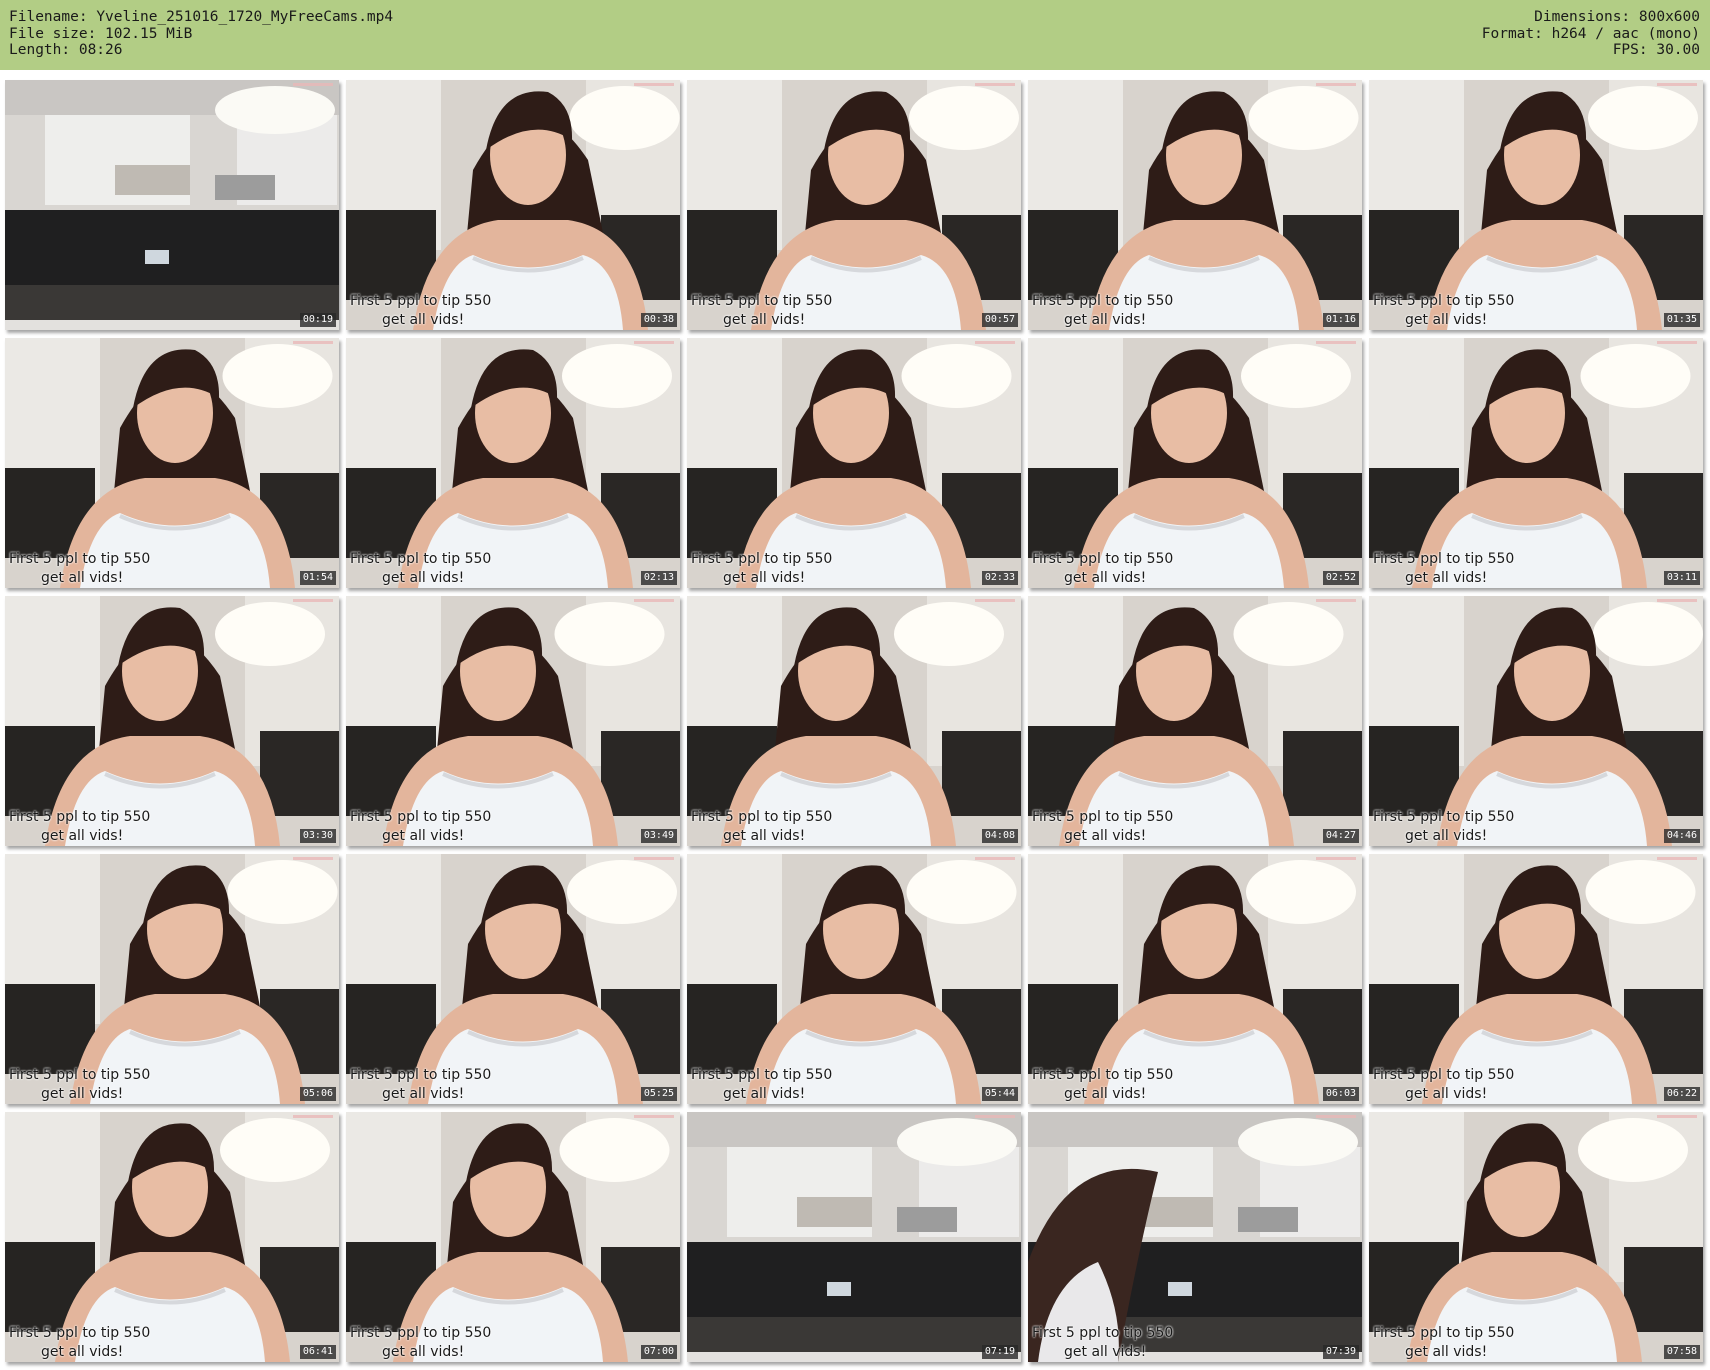 The image size is (1710, 1370). I want to click on thumbnail-frame: First 5 ppl to tip 550 get all vids! 00:57, so click(854, 205).